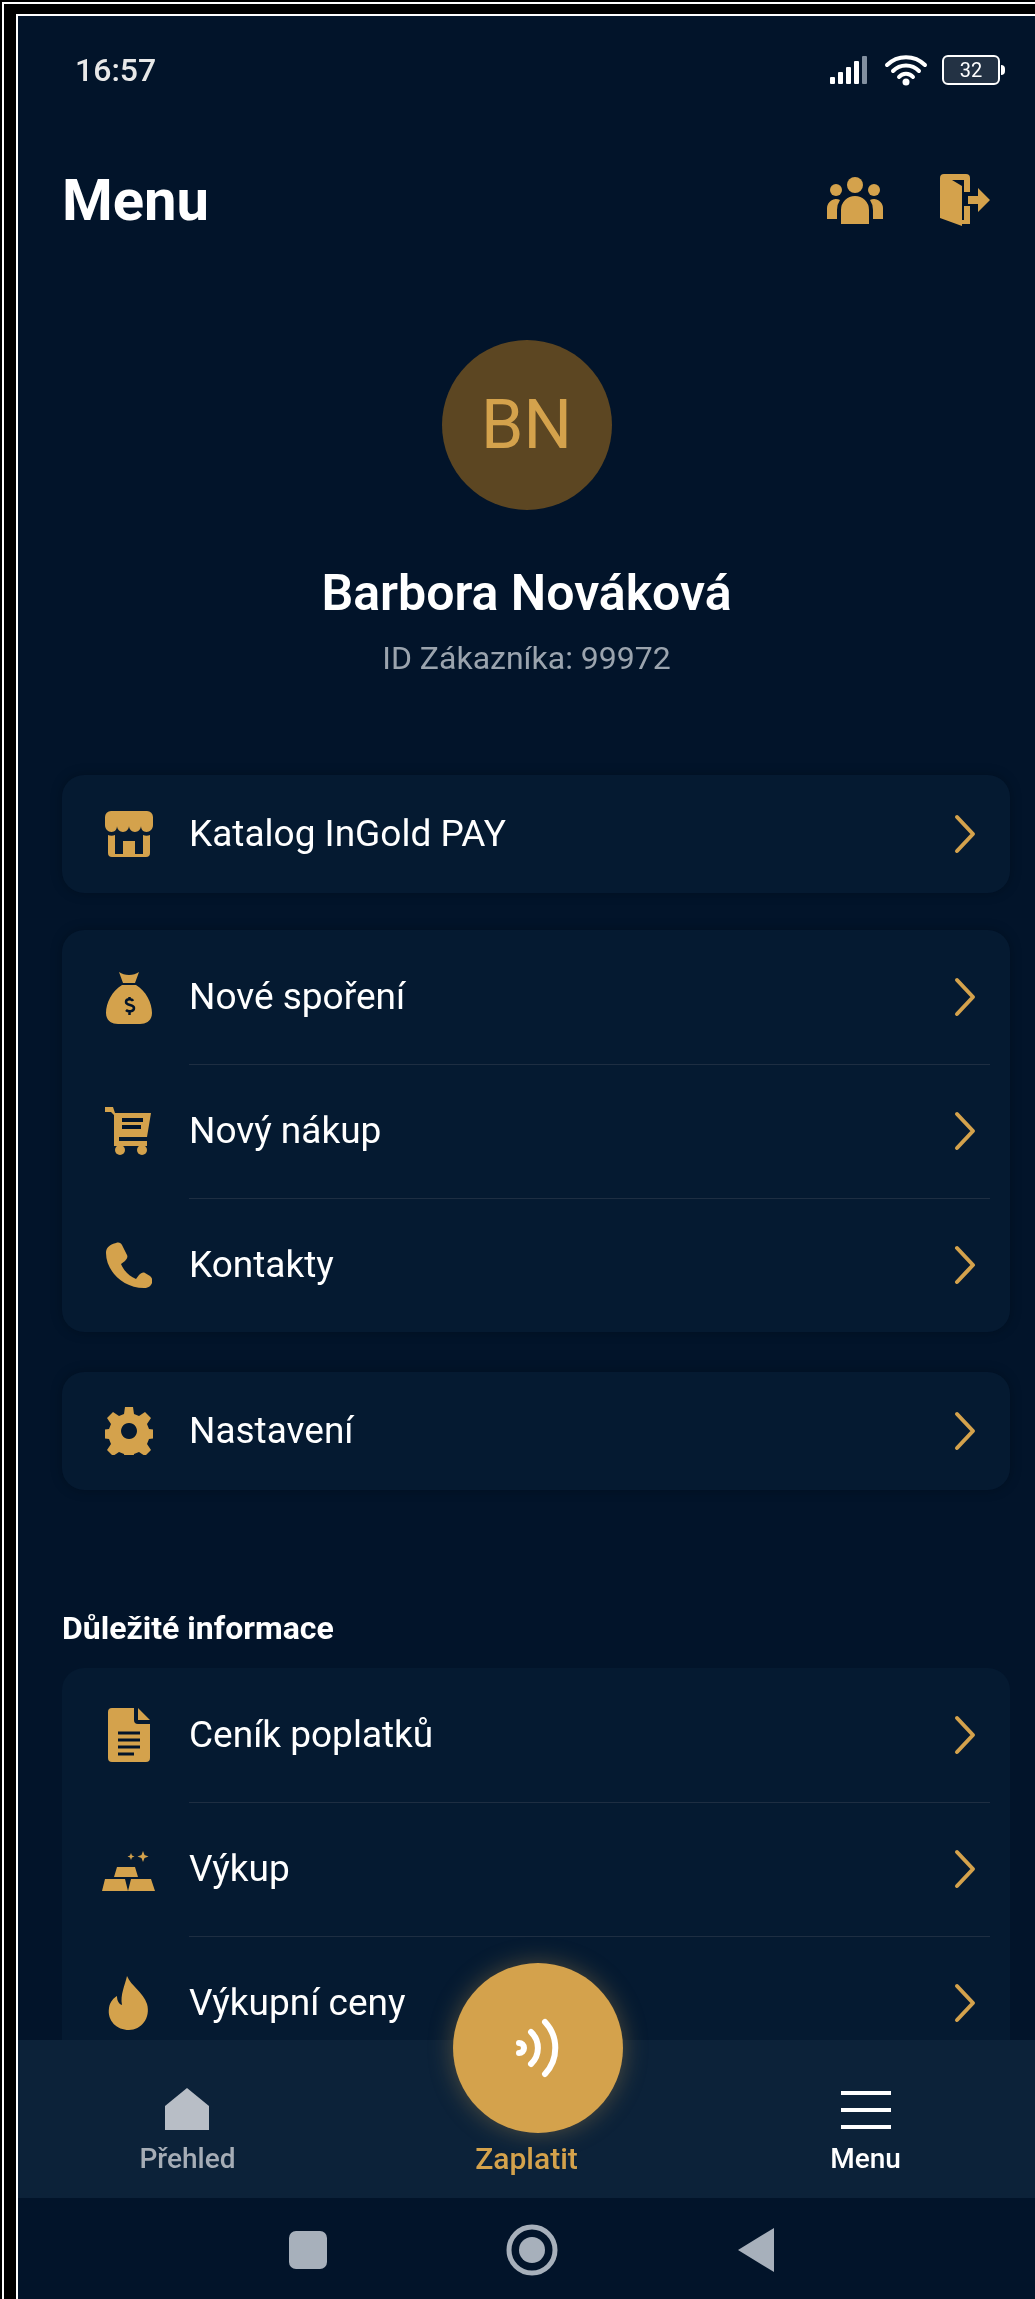  What do you see at coordinates (536, 1265) in the screenshot?
I see `menu-item: Kontakty` at bounding box center [536, 1265].